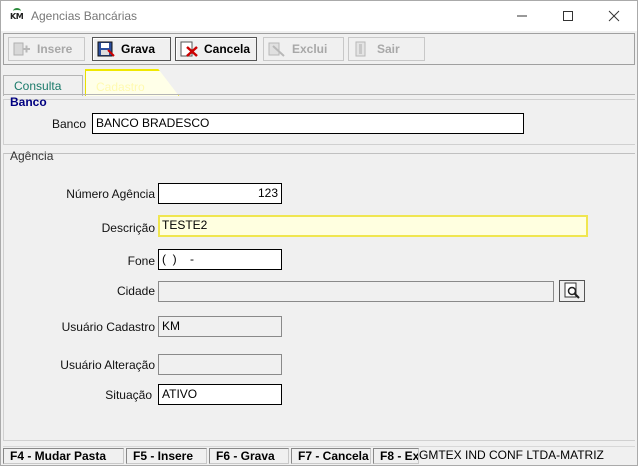  Describe the element at coordinates (227, 49) in the screenshot. I see `cancela-label: Cancela` at that location.